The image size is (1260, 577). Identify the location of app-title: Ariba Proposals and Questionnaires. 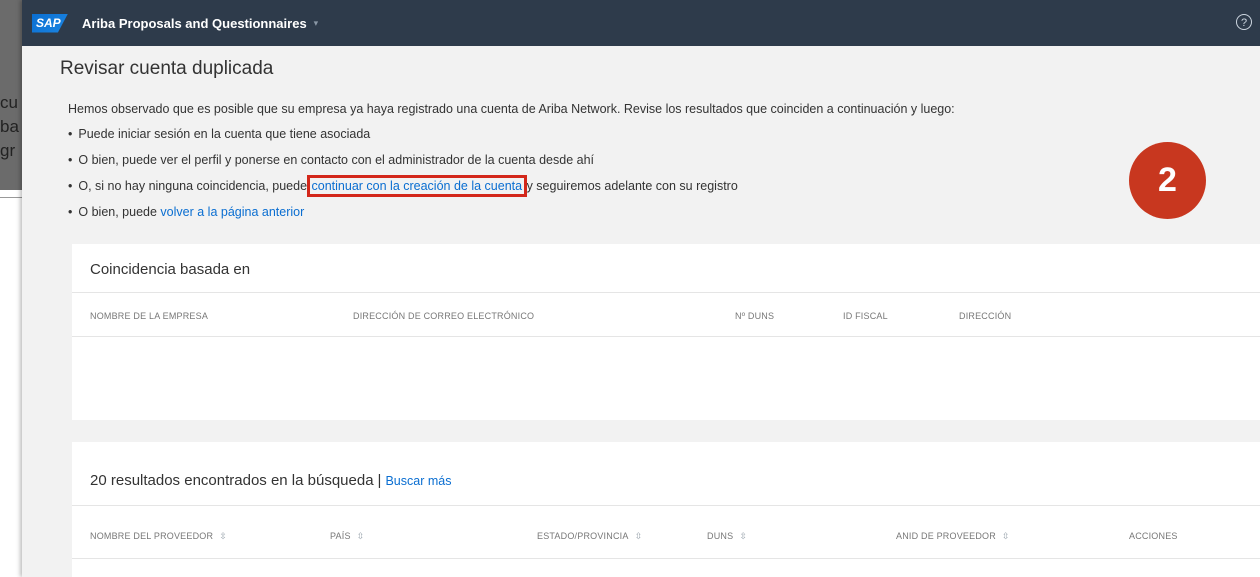
(194, 23).